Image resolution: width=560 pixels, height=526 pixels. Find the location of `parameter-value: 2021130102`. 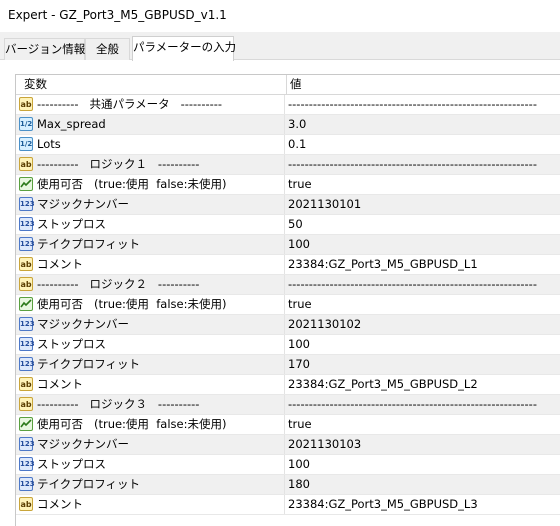

parameter-value: 2021130102 is located at coordinates (421, 324).